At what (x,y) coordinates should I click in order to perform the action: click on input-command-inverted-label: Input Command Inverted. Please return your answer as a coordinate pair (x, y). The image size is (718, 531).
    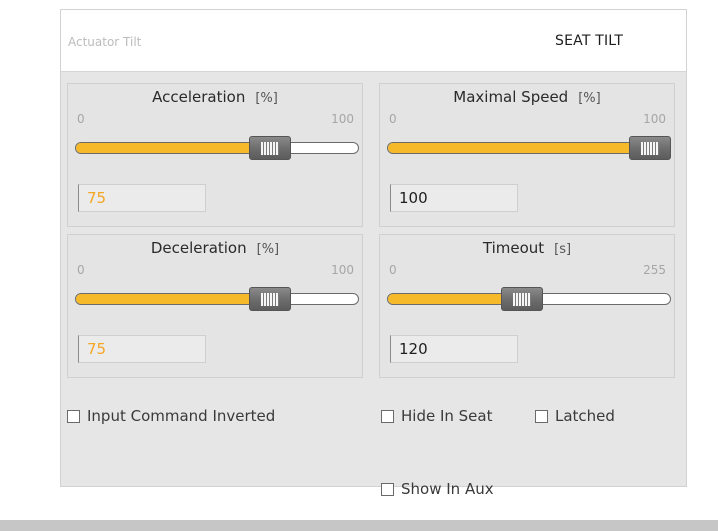
    Looking at the image, I should click on (181, 416).